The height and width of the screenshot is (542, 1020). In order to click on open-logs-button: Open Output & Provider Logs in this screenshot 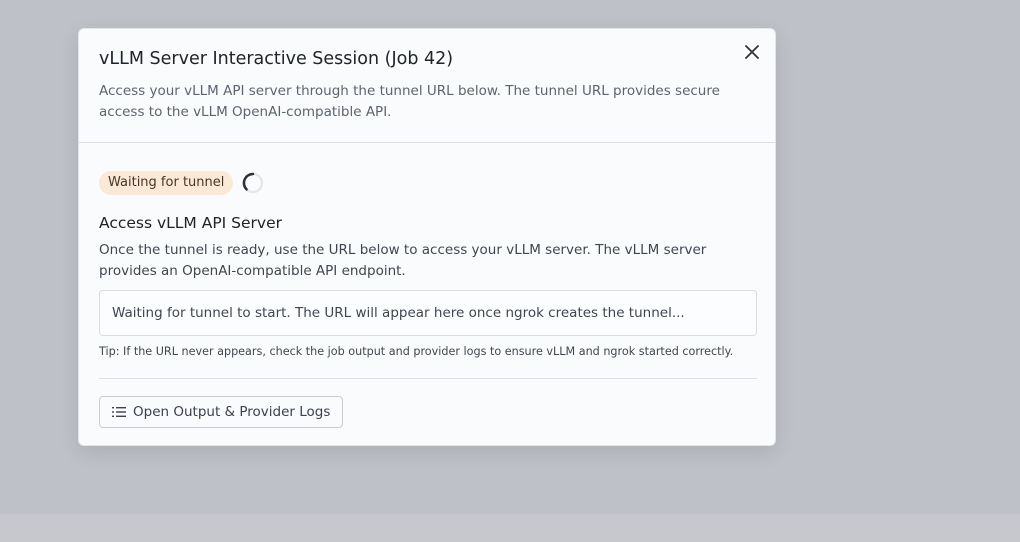, I will do `click(221, 412)`.